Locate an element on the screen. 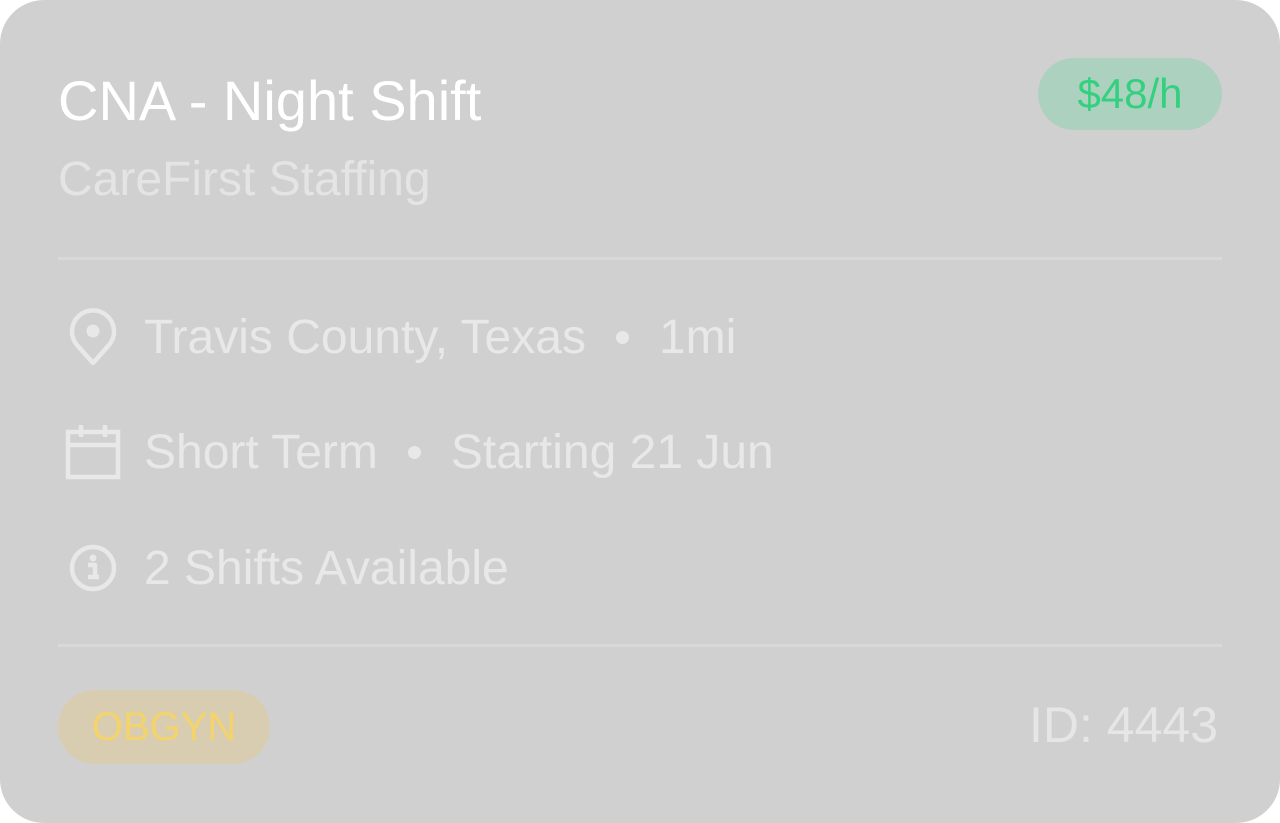 This screenshot has height=823, width=1280. map-pin-icon is located at coordinates (93, 337).